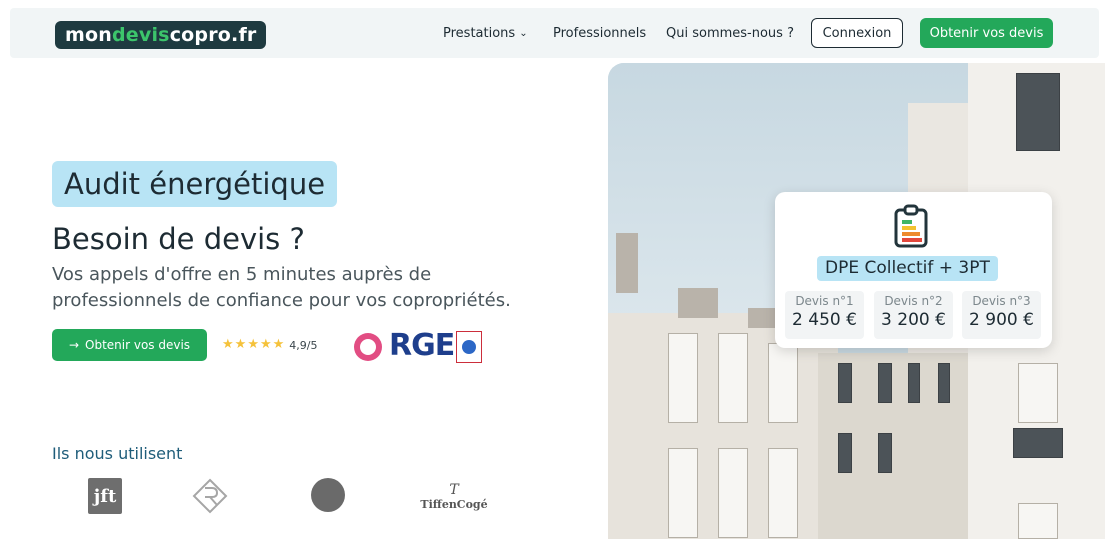 This screenshot has height=539, width=1105. What do you see at coordinates (1001, 301) in the screenshot?
I see `quote-label-3: Devis n°3` at bounding box center [1001, 301].